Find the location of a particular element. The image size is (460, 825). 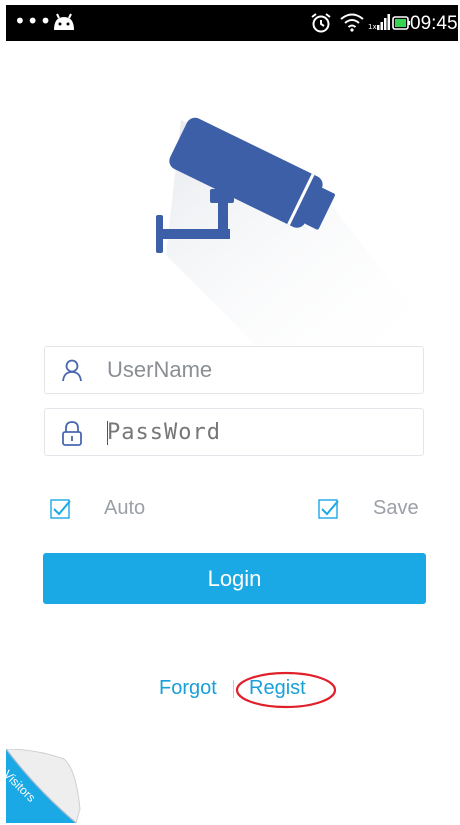

status-bar: ••• 1x 09:45 is located at coordinates (232, 23).